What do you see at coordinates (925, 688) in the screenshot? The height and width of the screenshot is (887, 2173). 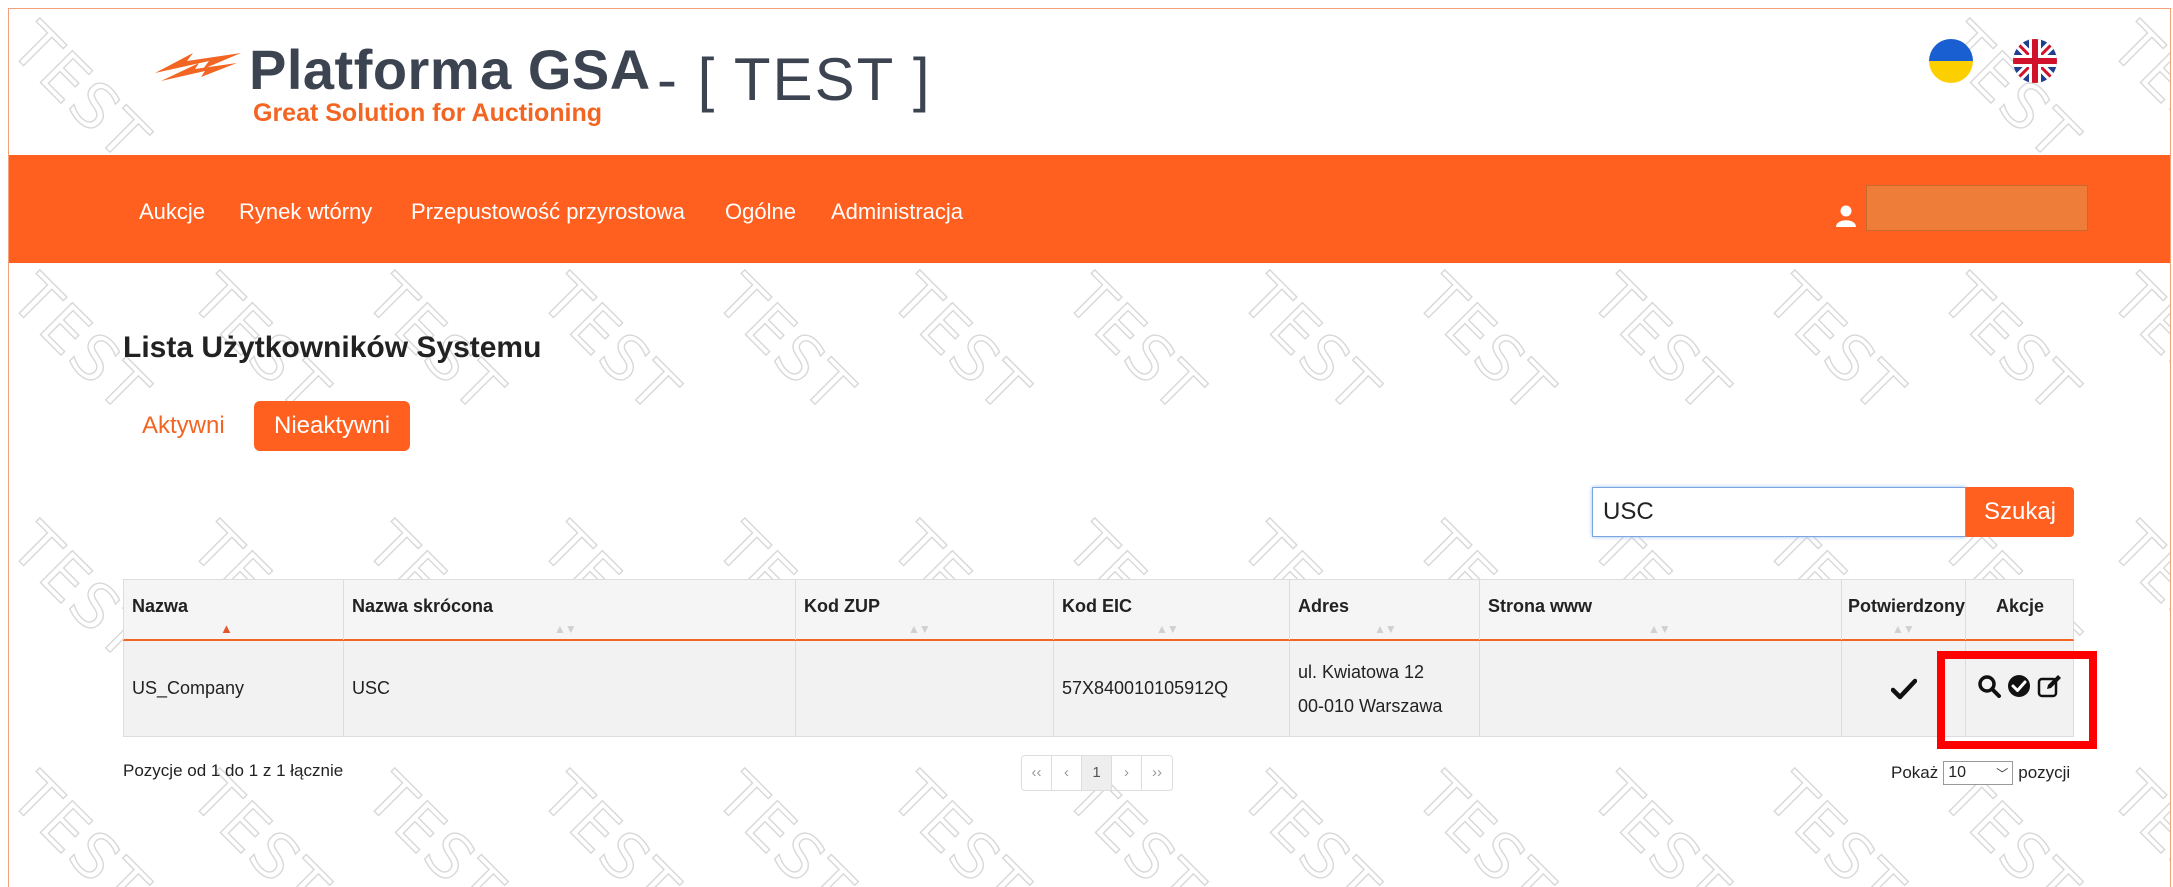 I see `cell-kod-zup` at bounding box center [925, 688].